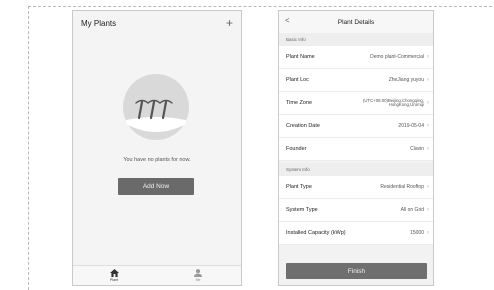 This screenshot has width=494, height=290. I want to click on row-label: Time Zone, so click(299, 103).